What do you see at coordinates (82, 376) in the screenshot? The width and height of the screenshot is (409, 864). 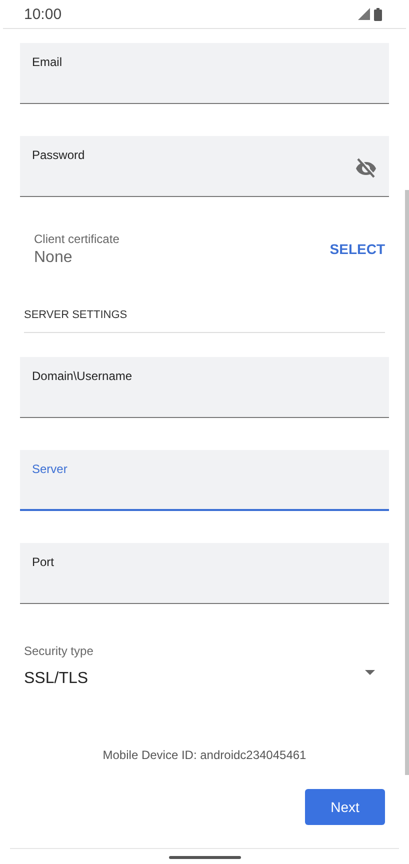 I see `field-label: Domain\Username` at bounding box center [82, 376].